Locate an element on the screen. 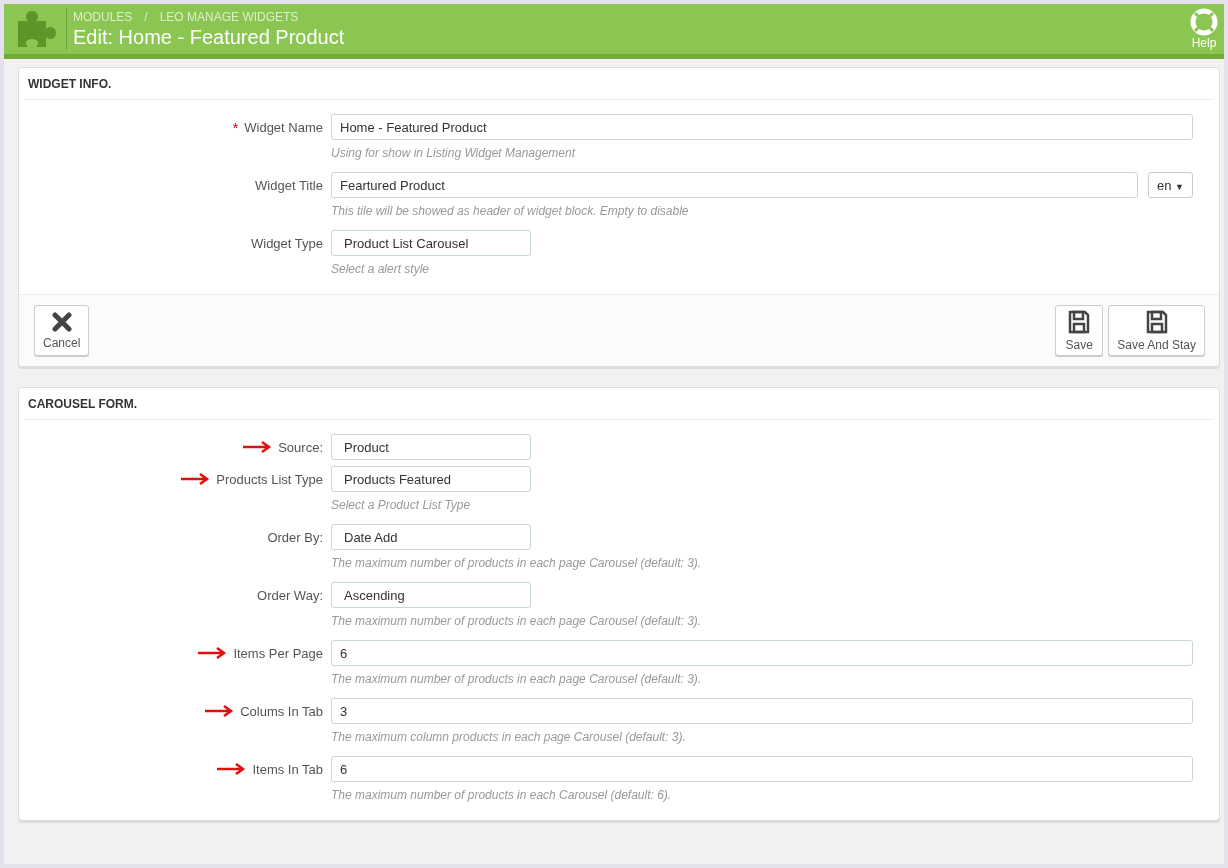  field-label: Source: is located at coordinates (300, 447).